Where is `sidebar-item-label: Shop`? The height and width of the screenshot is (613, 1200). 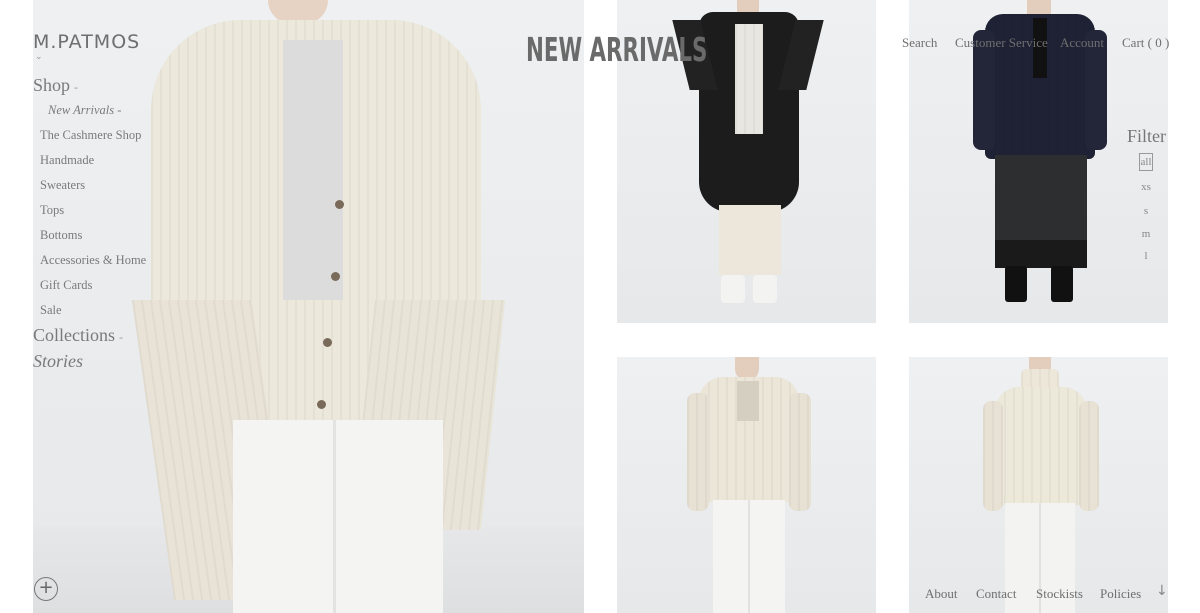
sidebar-item-label: Shop is located at coordinates (52, 85).